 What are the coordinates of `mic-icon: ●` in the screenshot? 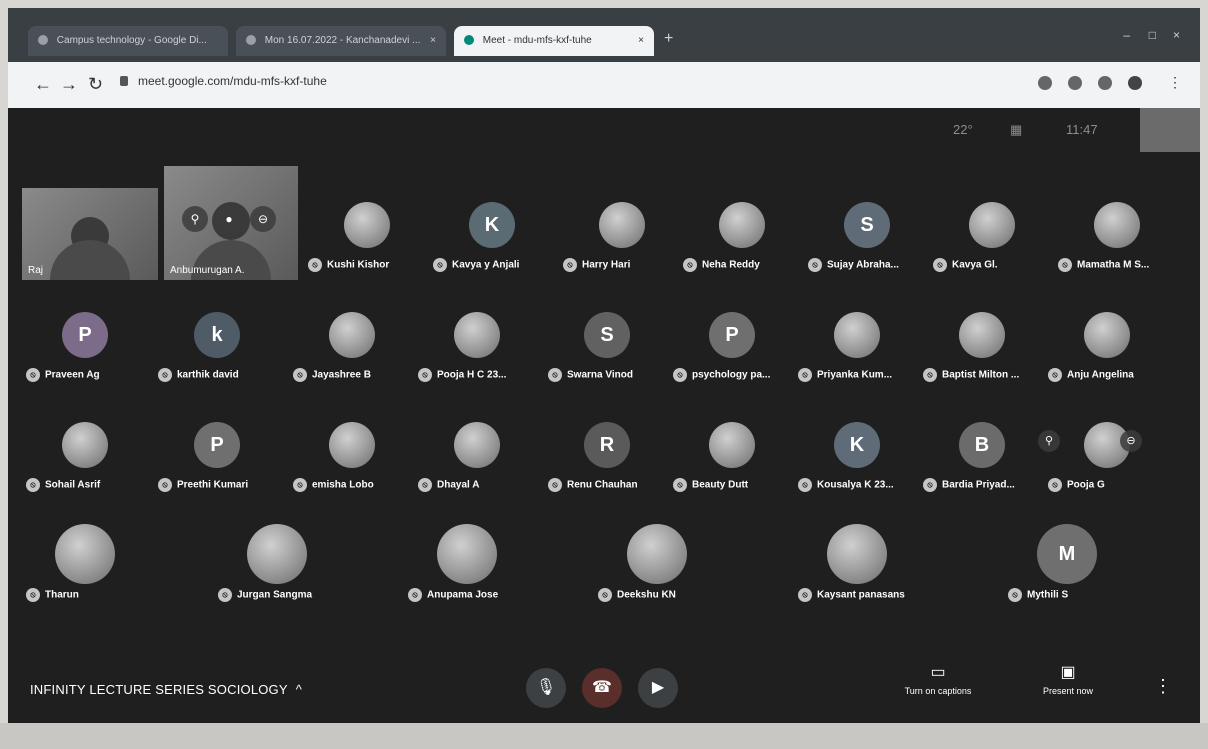 It's located at (229, 219).